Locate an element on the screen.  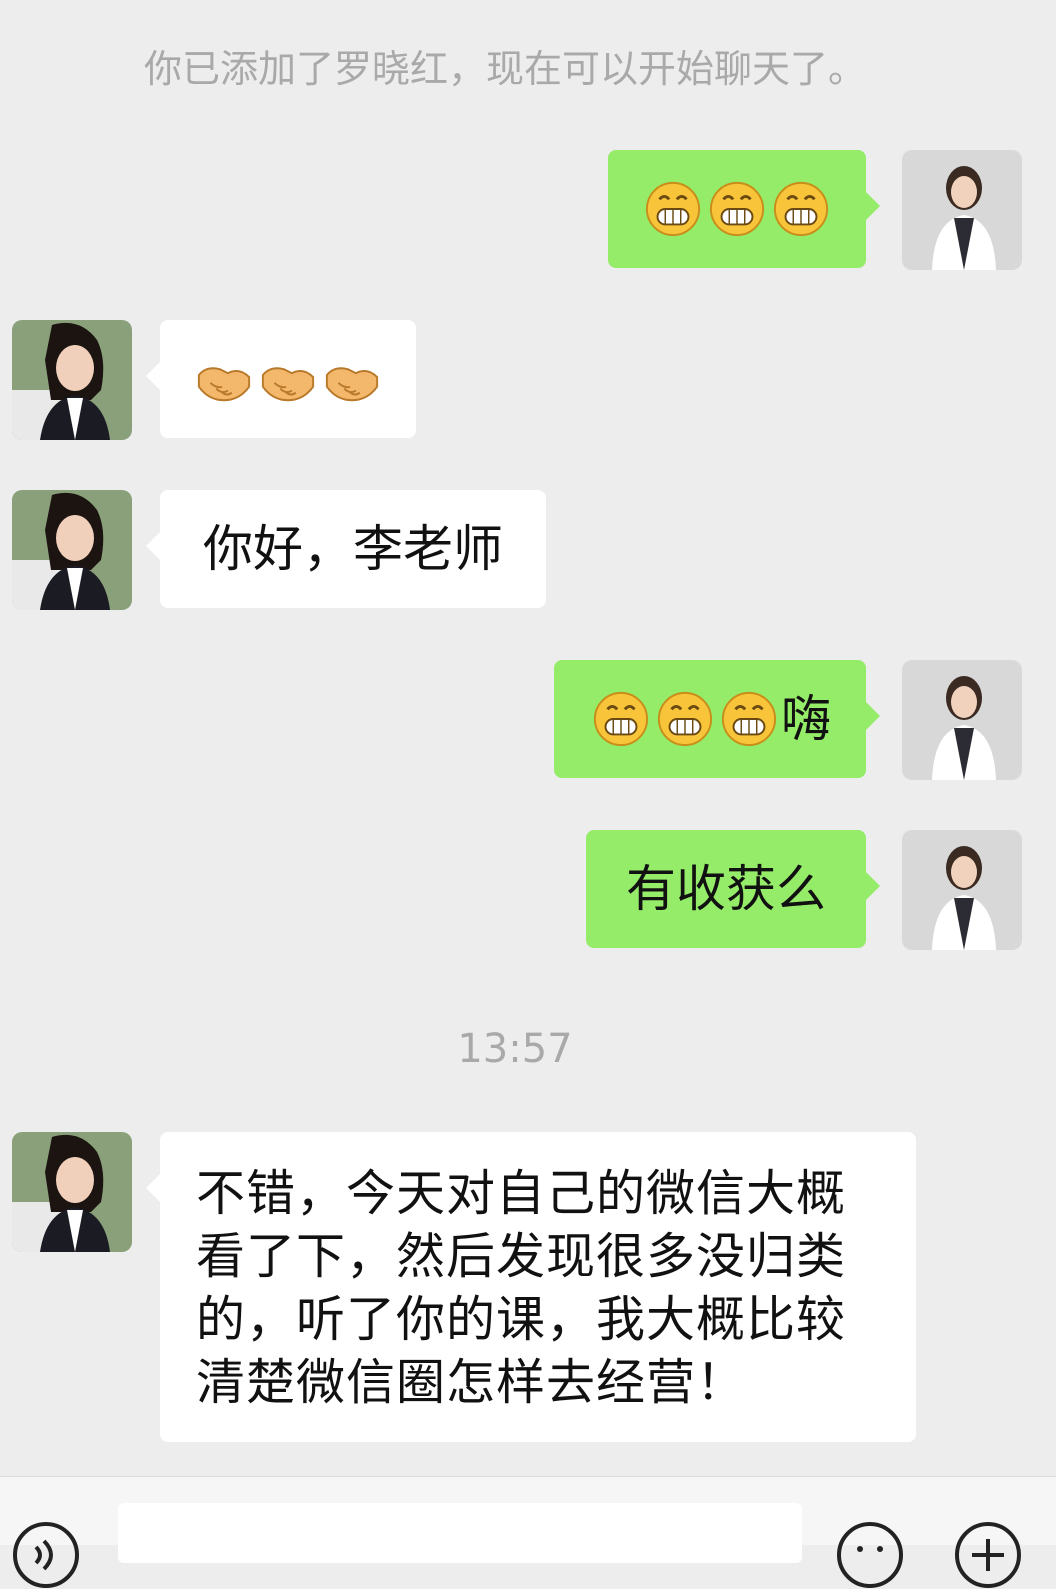
message-bubble-contact is located at coordinates (281, 379).